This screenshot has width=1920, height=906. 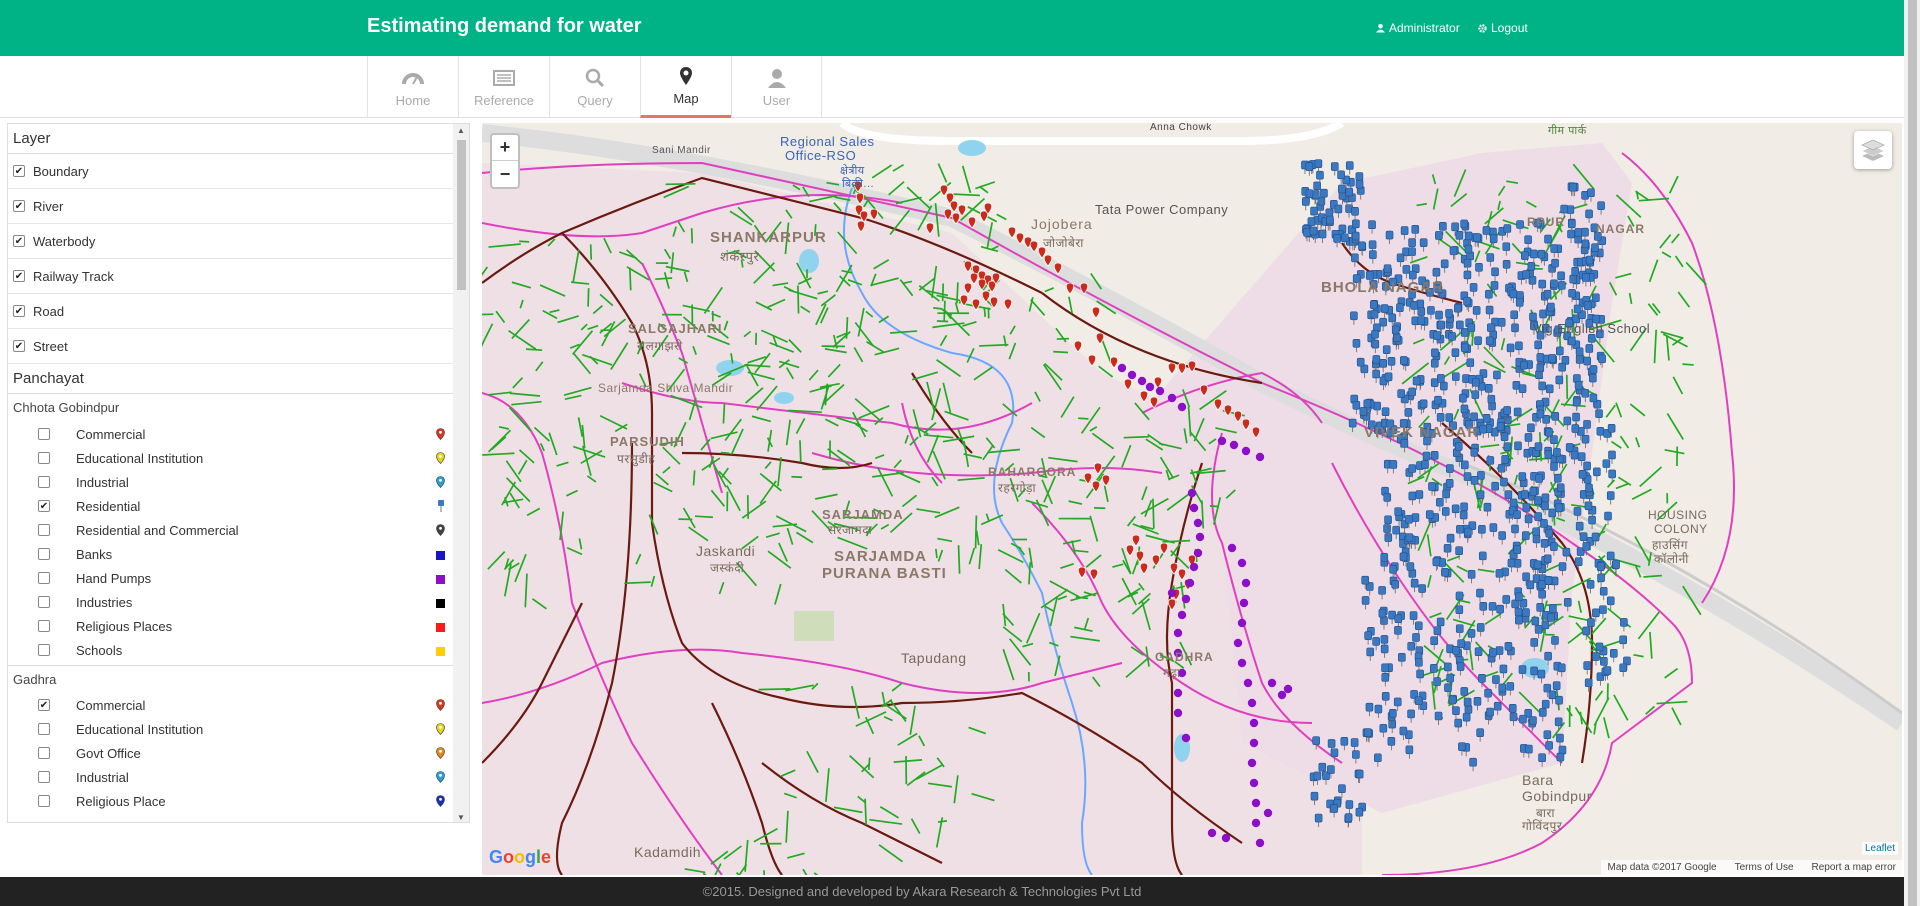 What do you see at coordinates (231, 801) in the screenshot?
I see `category-row: Religious Place` at bounding box center [231, 801].